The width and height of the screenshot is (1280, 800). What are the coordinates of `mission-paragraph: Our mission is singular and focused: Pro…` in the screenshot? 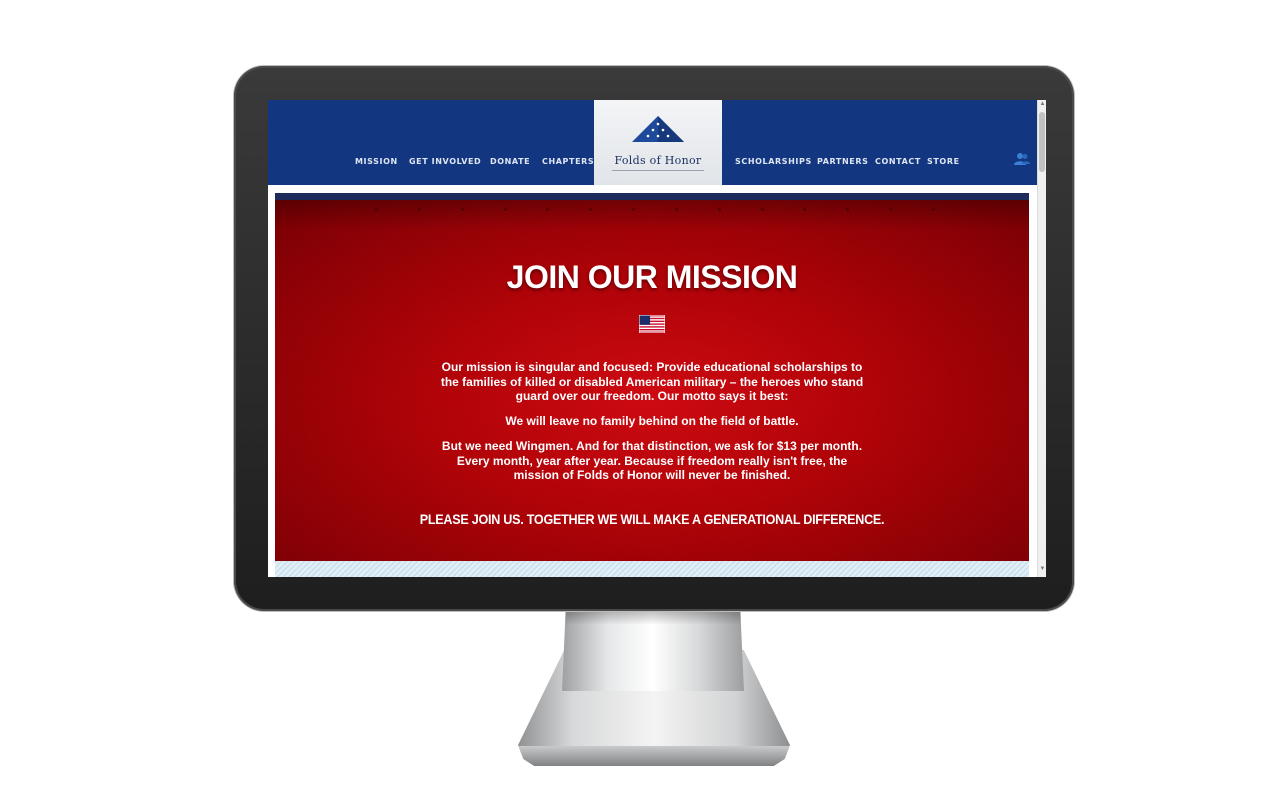 It's located at (652, 381).